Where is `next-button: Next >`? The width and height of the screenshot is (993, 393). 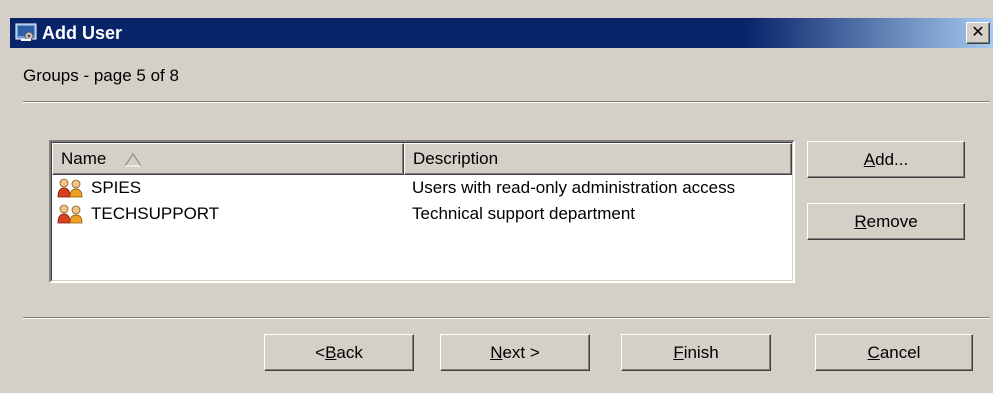
next-button: Next > is located at coordinates (515, 352).